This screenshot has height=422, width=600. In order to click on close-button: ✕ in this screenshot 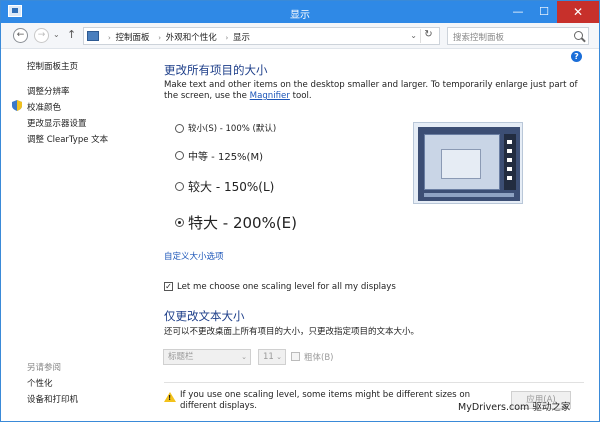, I will do `click(578, 12)`.